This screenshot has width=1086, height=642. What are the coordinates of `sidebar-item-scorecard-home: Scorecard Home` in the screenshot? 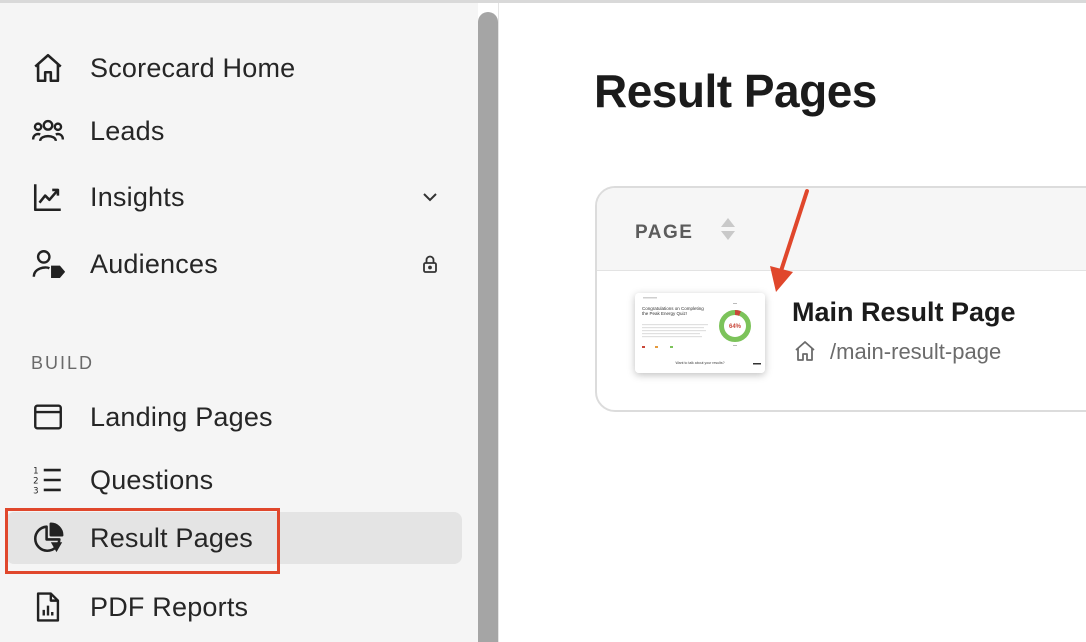 It's located at (244, 68).